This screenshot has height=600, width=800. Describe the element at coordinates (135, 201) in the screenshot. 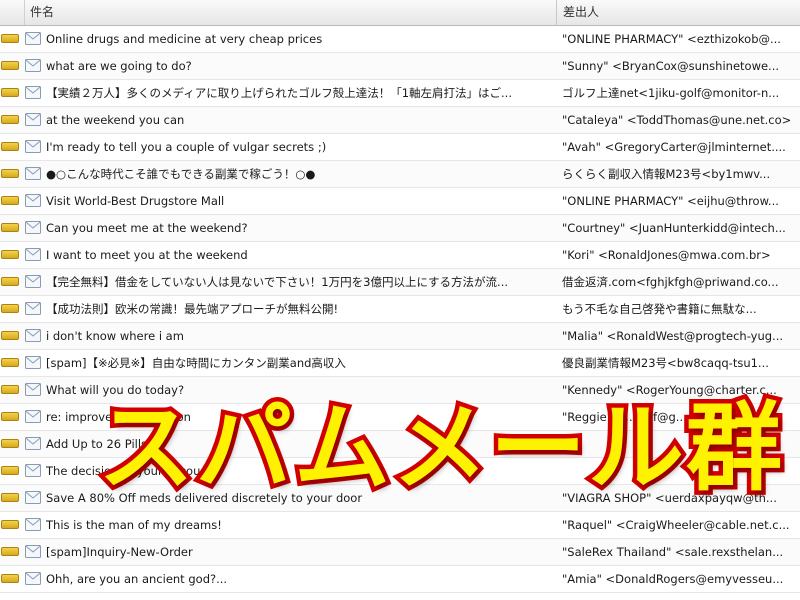

I see `message-subject: Visit World-Best Drugstore Mall` at that location.